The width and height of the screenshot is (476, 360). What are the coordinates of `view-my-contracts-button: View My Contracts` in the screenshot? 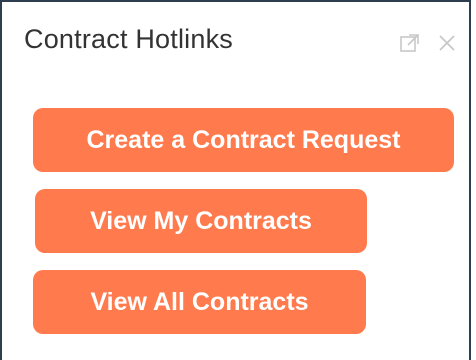 It's located at (201, 221).